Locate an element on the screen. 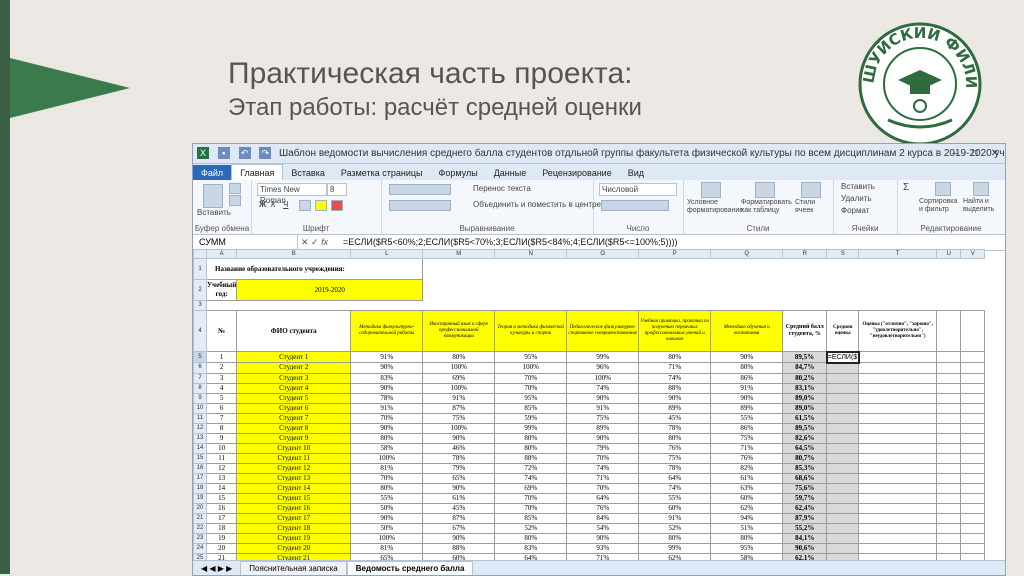 The height and width of the screenshot is (576, 1024). student-number-cell: 17 is located at coordinates (221, 518).